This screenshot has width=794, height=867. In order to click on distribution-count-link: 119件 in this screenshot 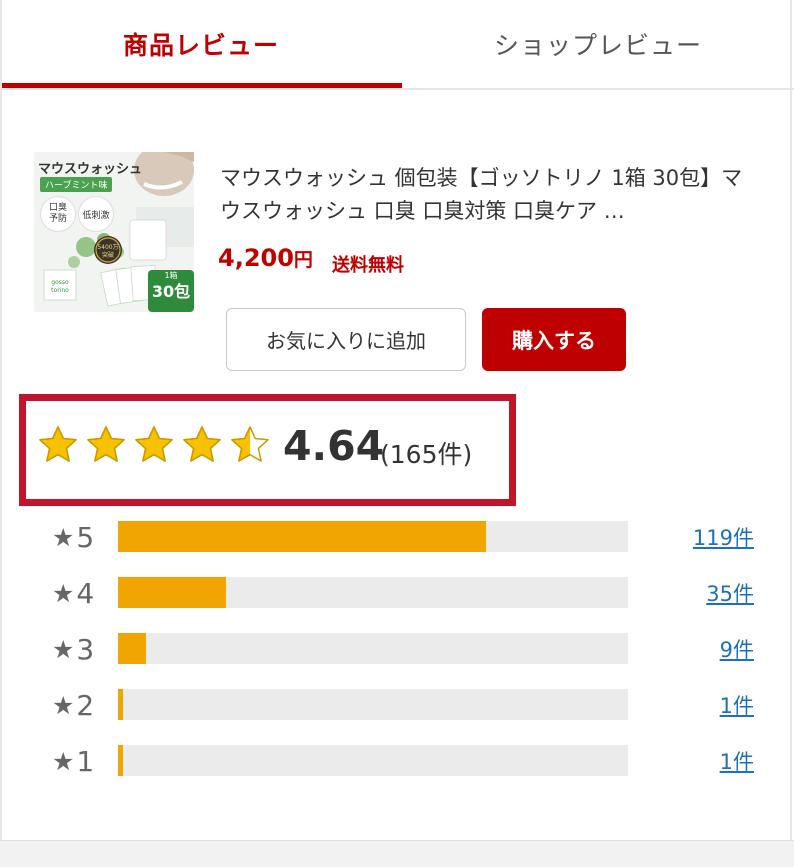, I will do `click(723, 537)`.